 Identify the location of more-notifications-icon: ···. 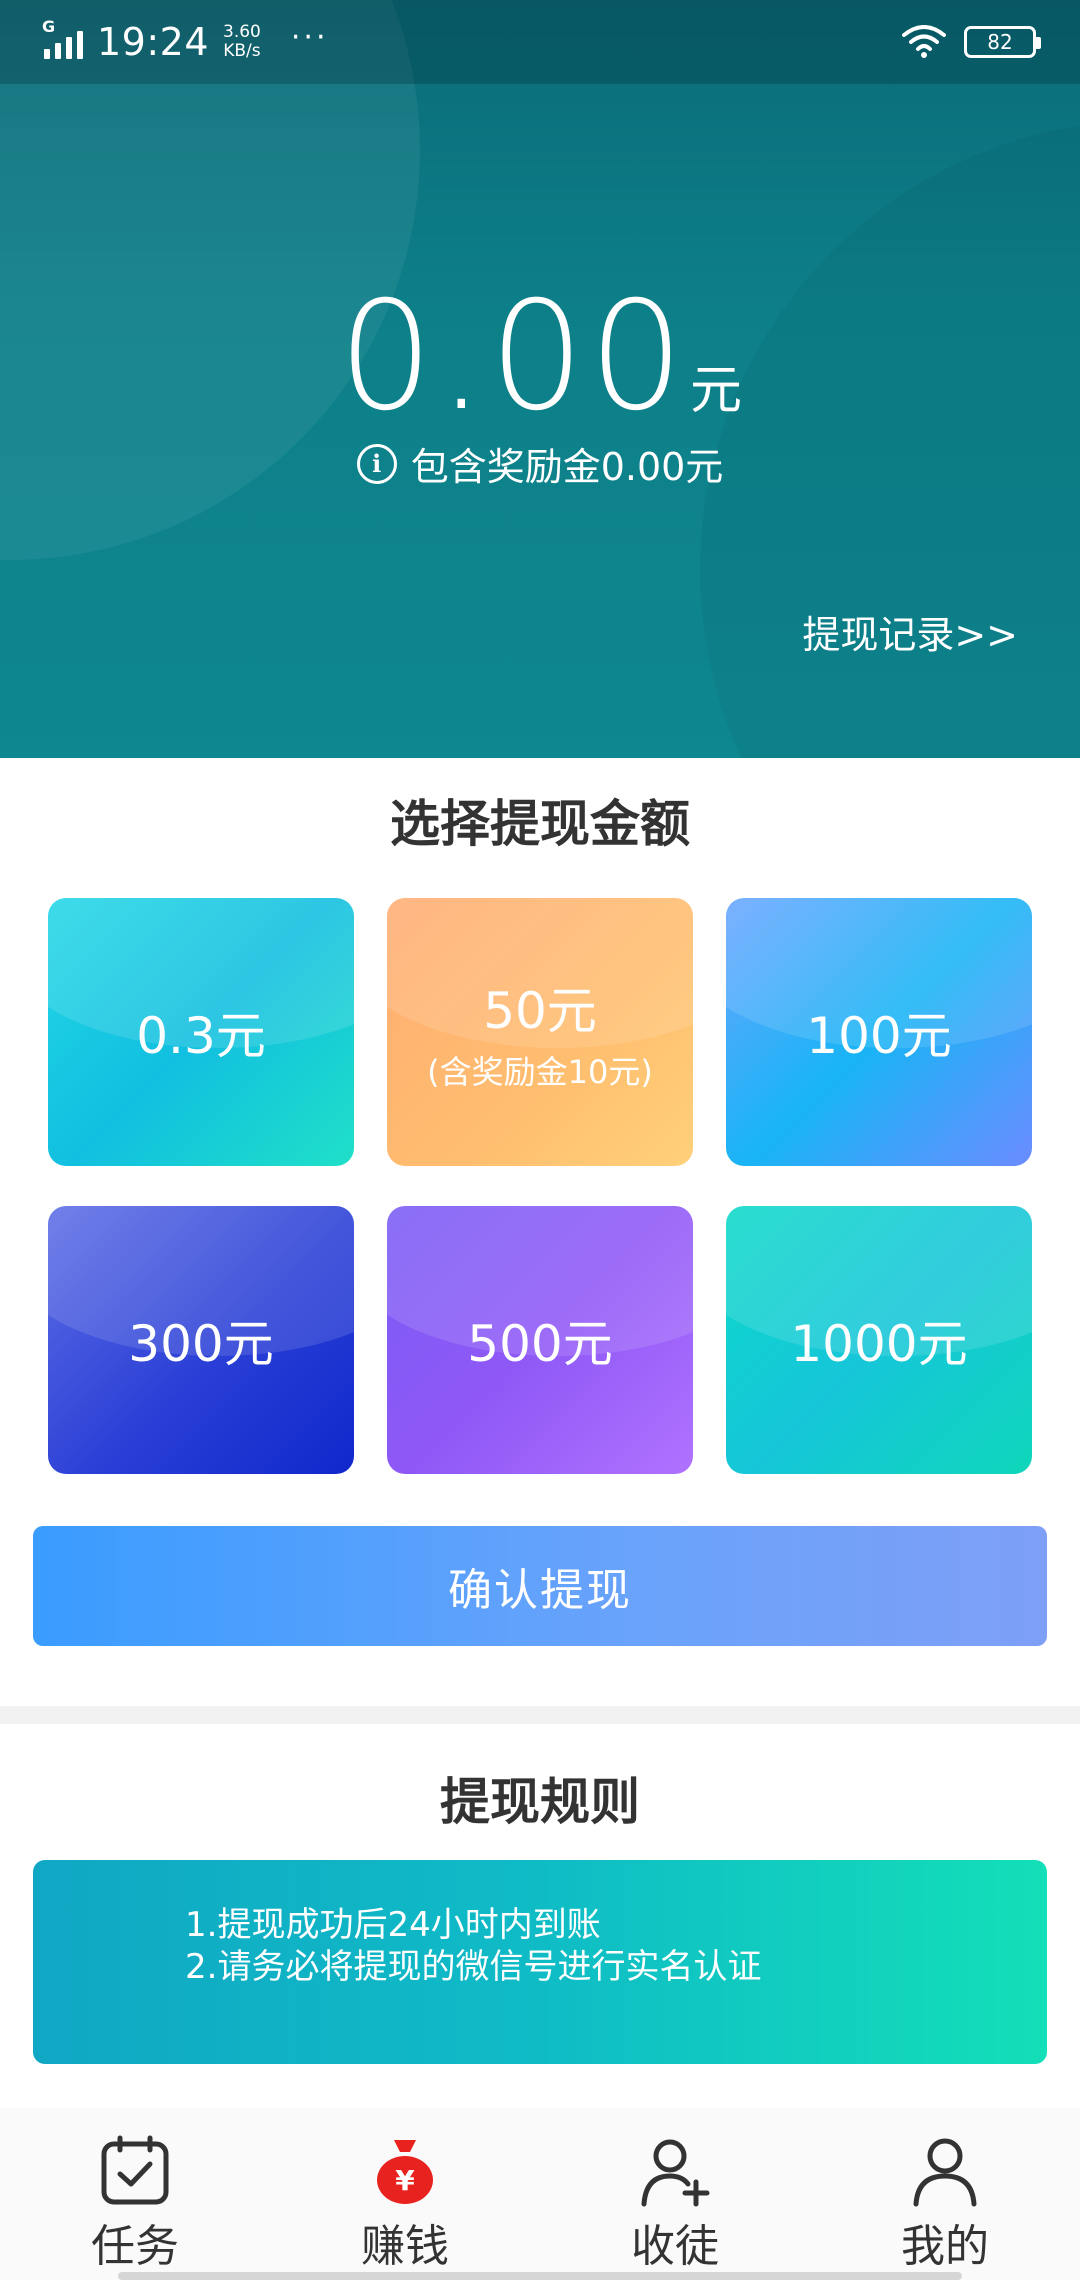
(309, 37).